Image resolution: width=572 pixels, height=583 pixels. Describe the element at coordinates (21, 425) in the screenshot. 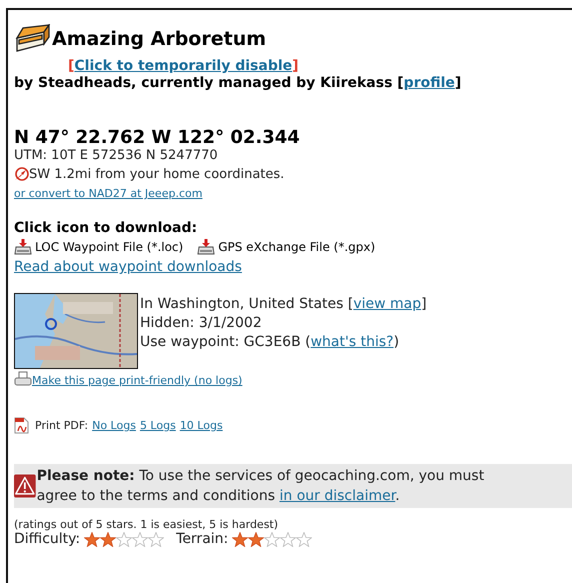

I see `pdf-icon` at that location.